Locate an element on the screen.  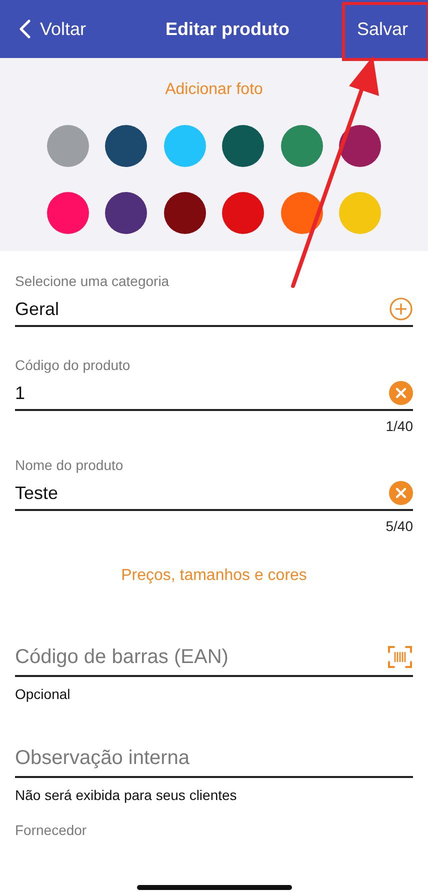
save-button: Salvar is located at coordinates (382, 29).